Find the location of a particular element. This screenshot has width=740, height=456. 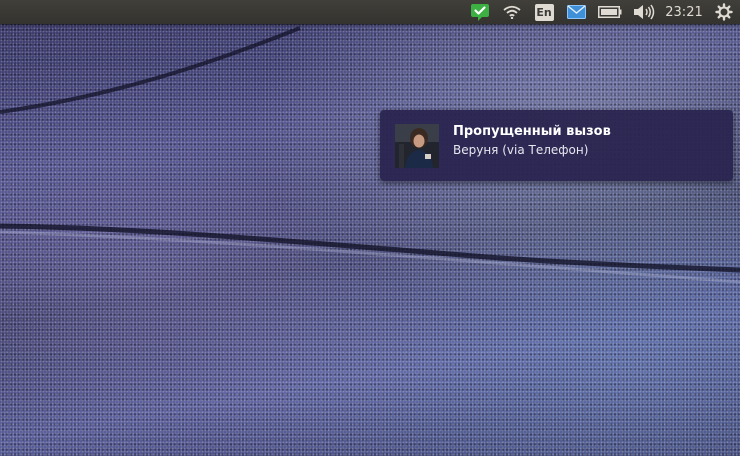

missed-call-notification: Пропущенный вызов Веруня (via Телефон) is located at coordinates (556, 145).